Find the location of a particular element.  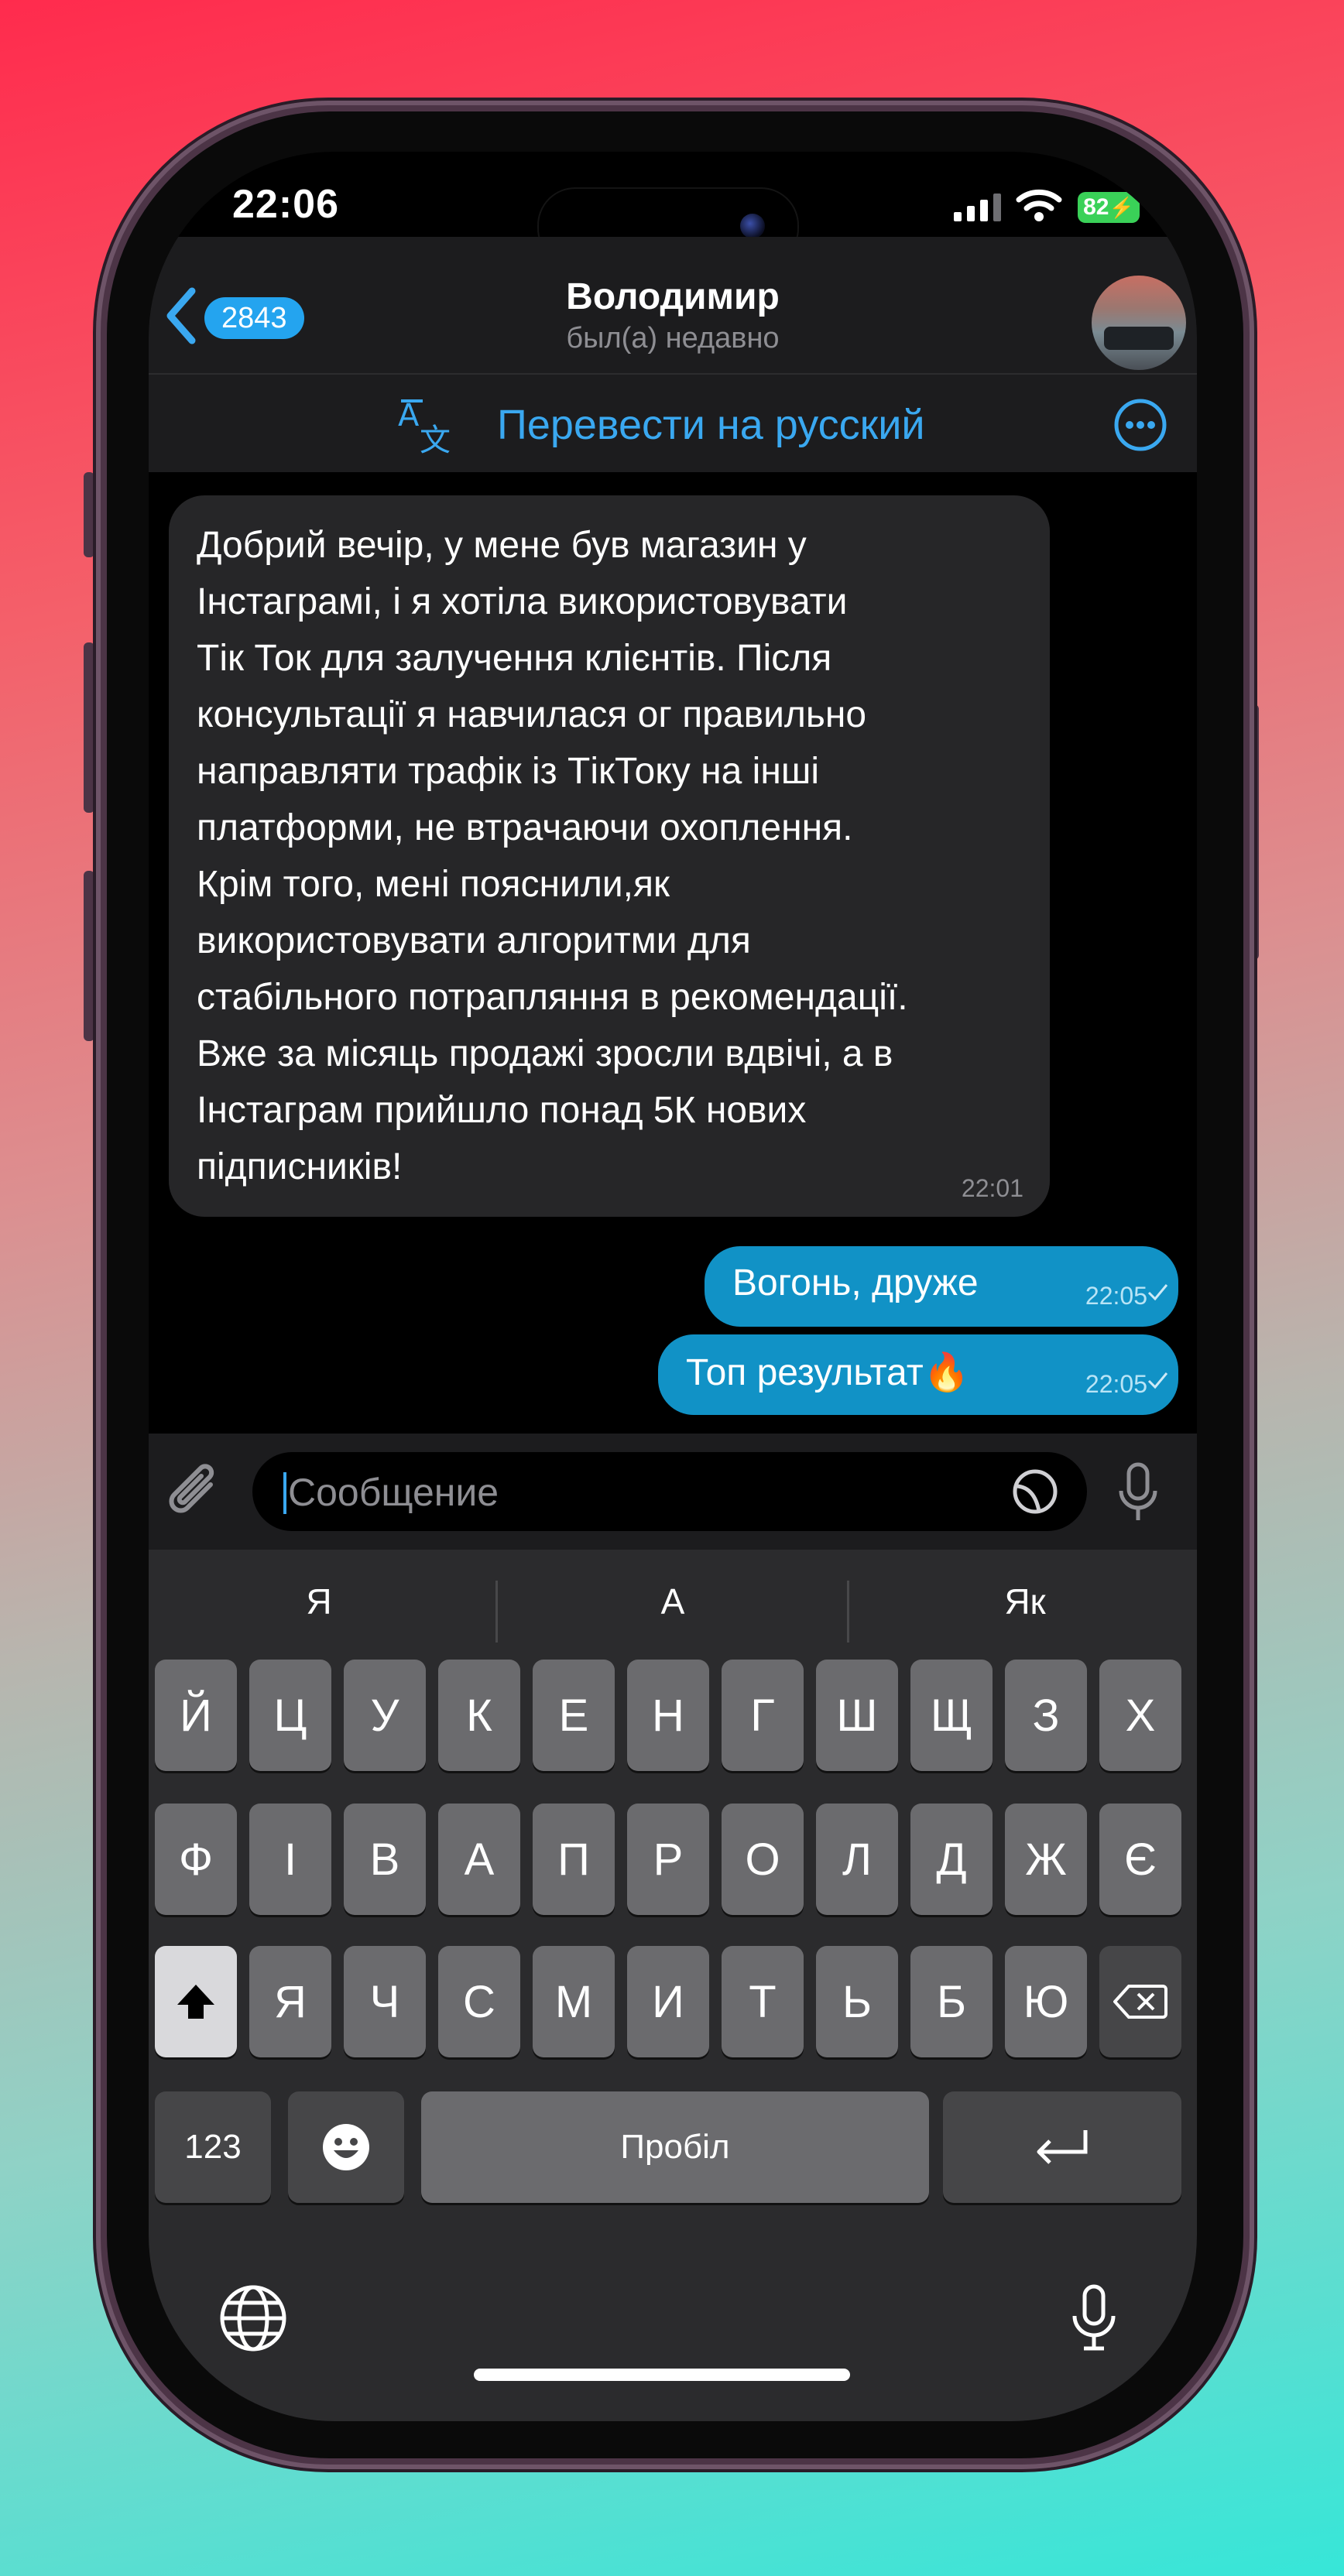

suggestion-item: Я is located at coordinates (319, 1602).